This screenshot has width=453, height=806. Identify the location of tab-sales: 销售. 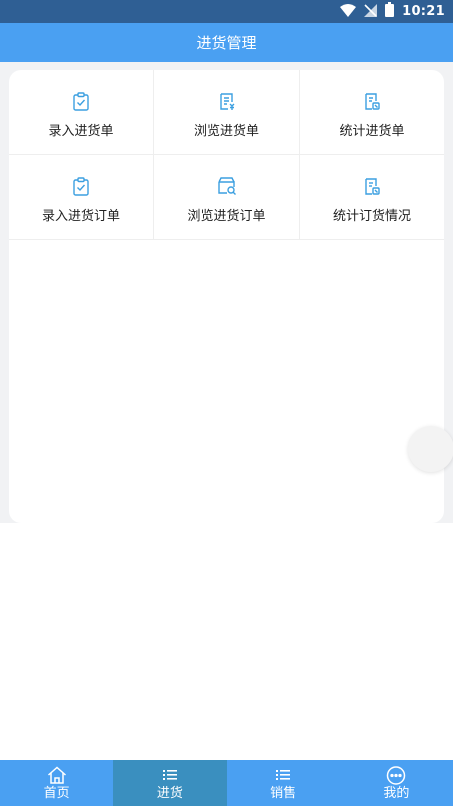
(283, 783).